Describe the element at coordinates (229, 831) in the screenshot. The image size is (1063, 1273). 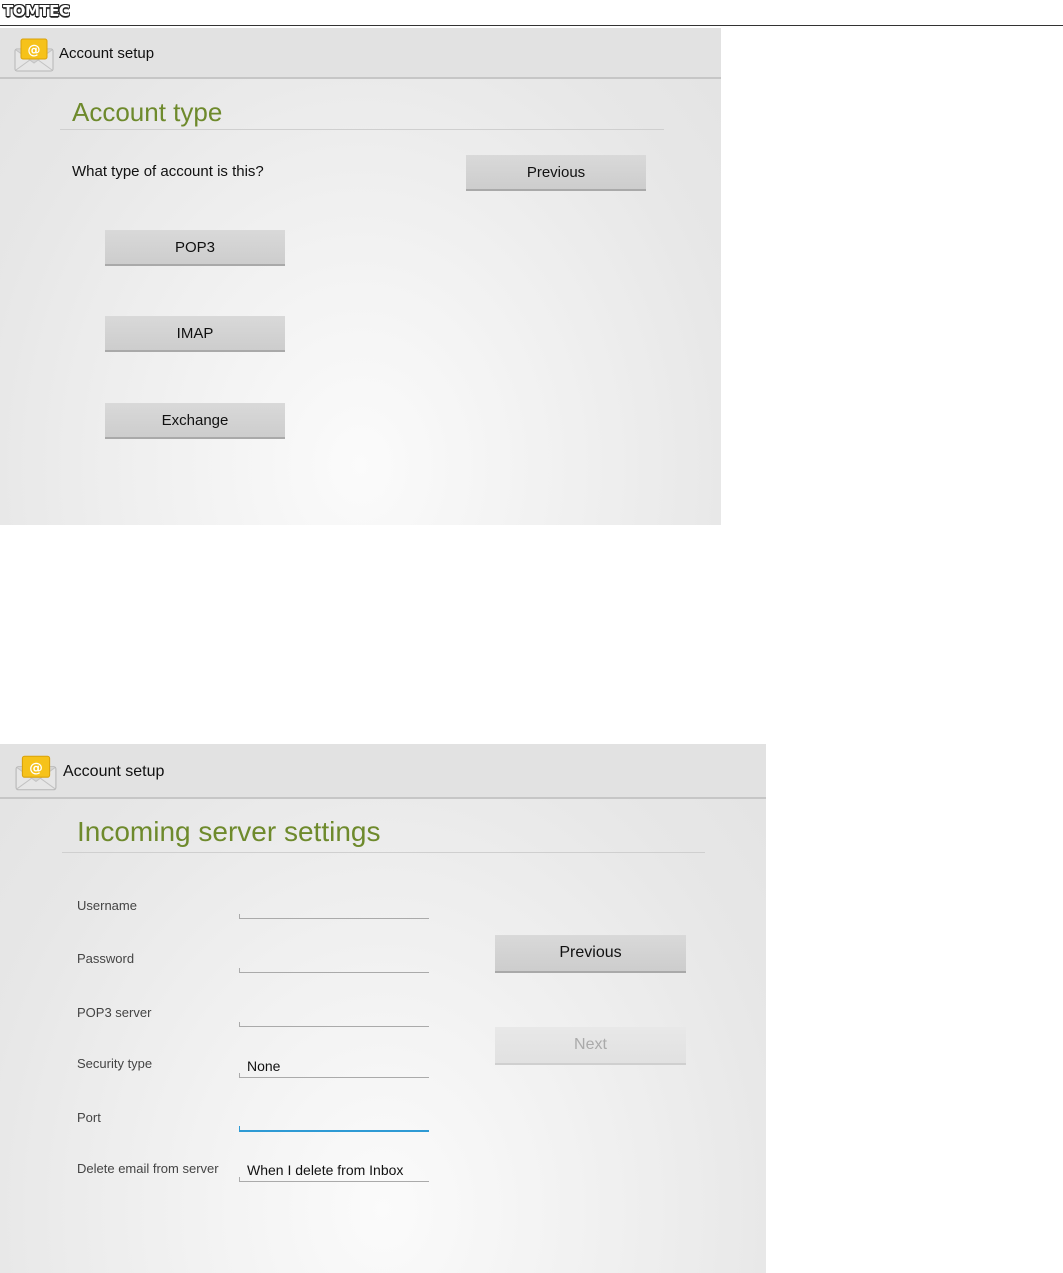
I see `page-title: Incoming server settings` at that location.